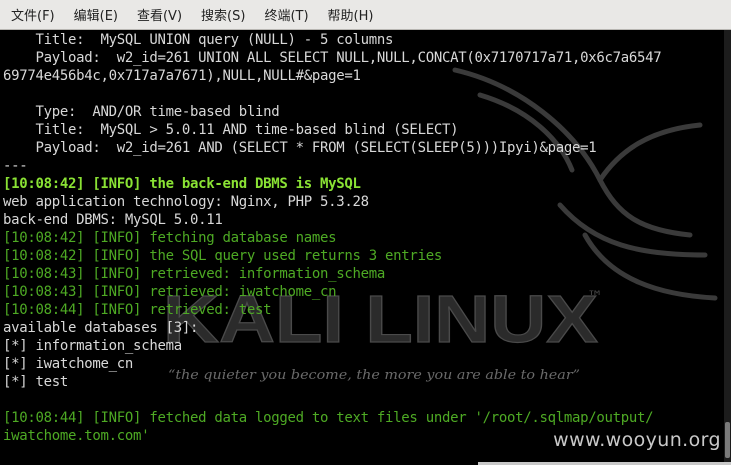 This screenshot has height=465, width=731. Describe the element at coordinates (727, 440) in the screenshot. I see `scrollbar-thumb` at that location.